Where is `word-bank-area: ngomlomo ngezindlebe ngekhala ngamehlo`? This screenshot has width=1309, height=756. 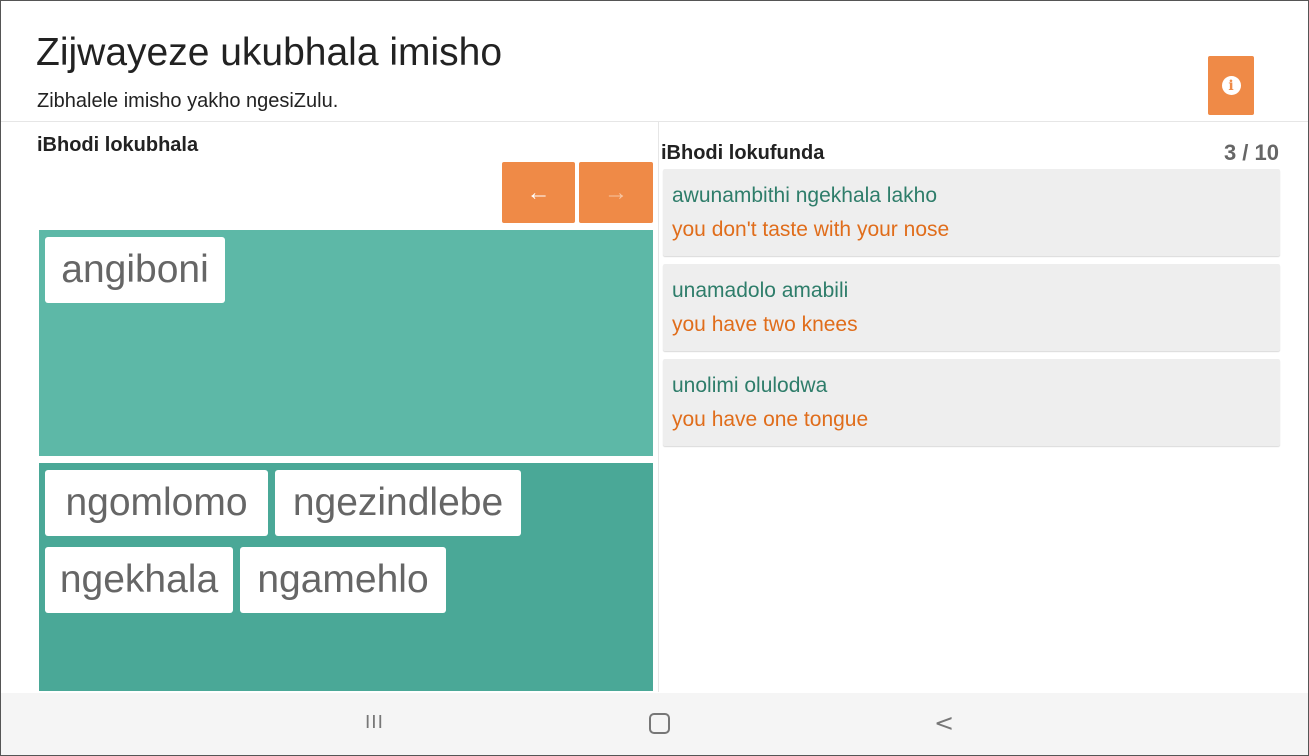
word-bank-area: ngomlomo ngezindlebe ngekhala ngamehlo is located at coordinates (346, 577).